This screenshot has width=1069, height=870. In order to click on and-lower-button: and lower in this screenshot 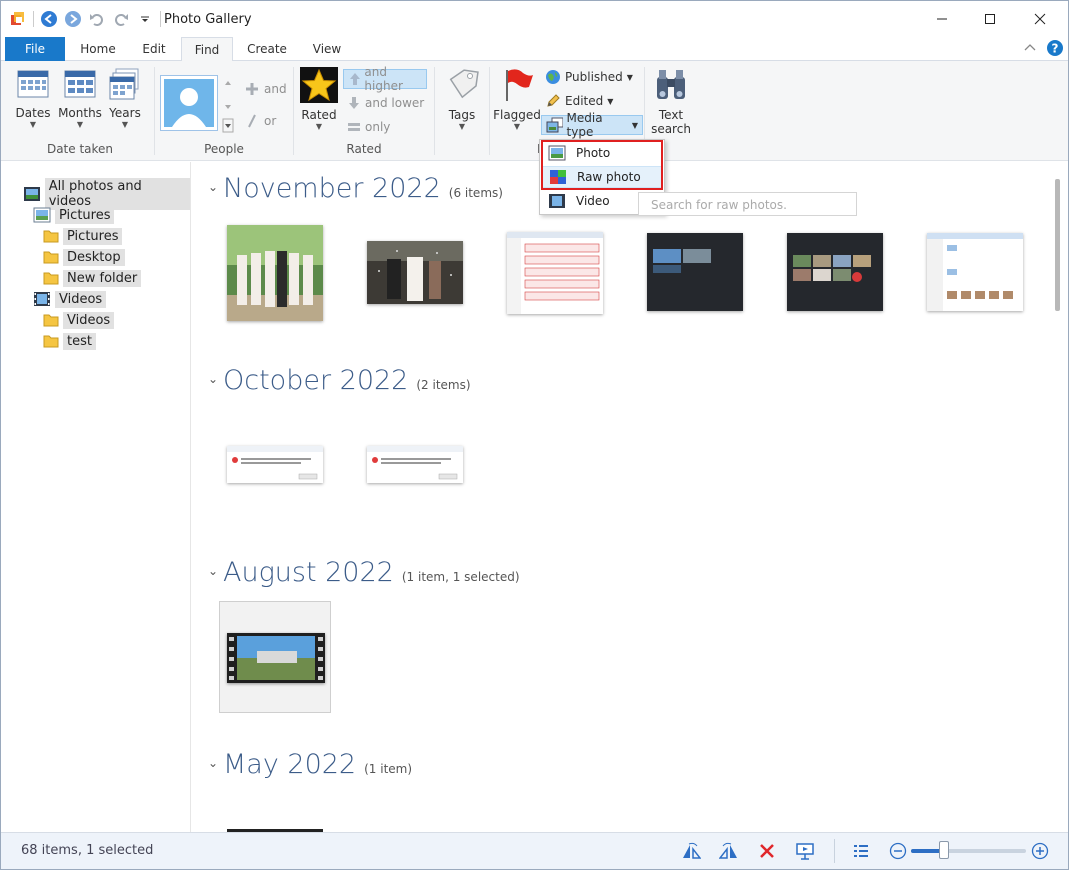, I will do `click(385, 103)`.